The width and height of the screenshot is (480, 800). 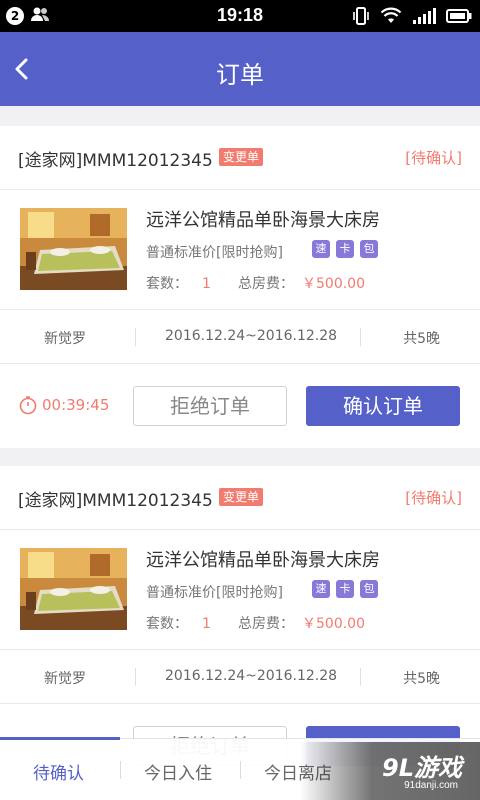 What do you see at coordinates (240, 75) in the screenshot?
I see `page-title: 订单` at bounding box center [240, 75].